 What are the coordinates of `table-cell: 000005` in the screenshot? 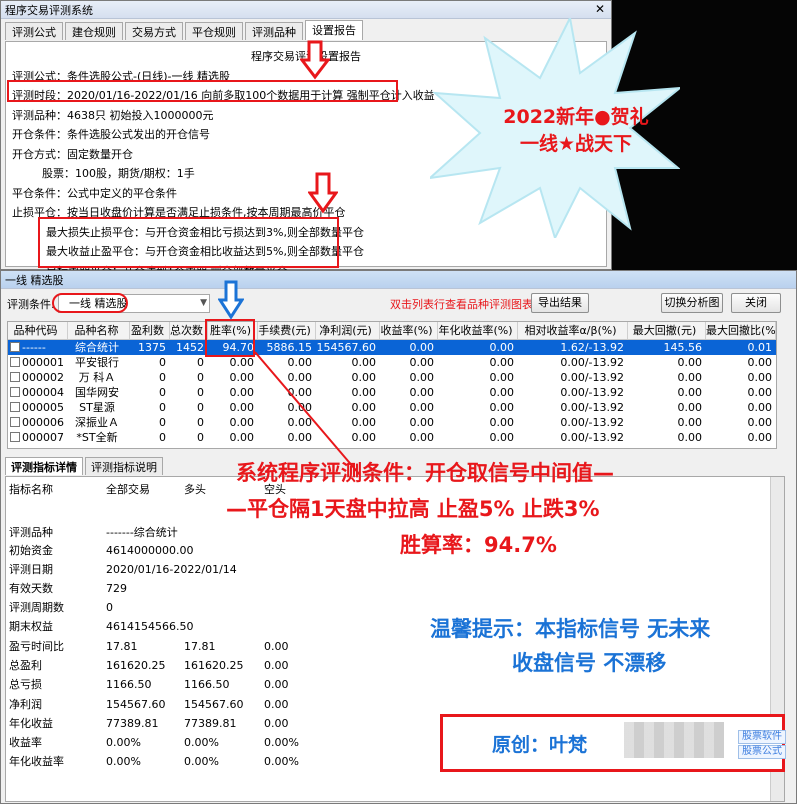 It's located at (38, 407).